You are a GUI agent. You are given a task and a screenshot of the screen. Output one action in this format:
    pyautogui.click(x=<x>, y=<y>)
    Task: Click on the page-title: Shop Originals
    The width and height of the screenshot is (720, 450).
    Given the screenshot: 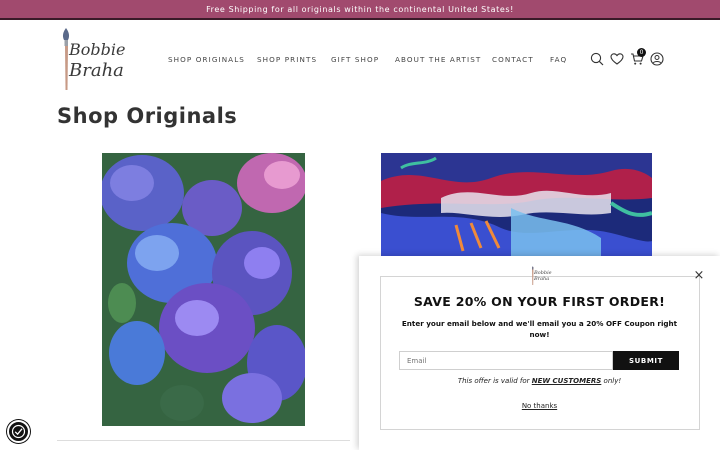 What is the action you would take?
    pyautogui.click(x=147, y=116)
    